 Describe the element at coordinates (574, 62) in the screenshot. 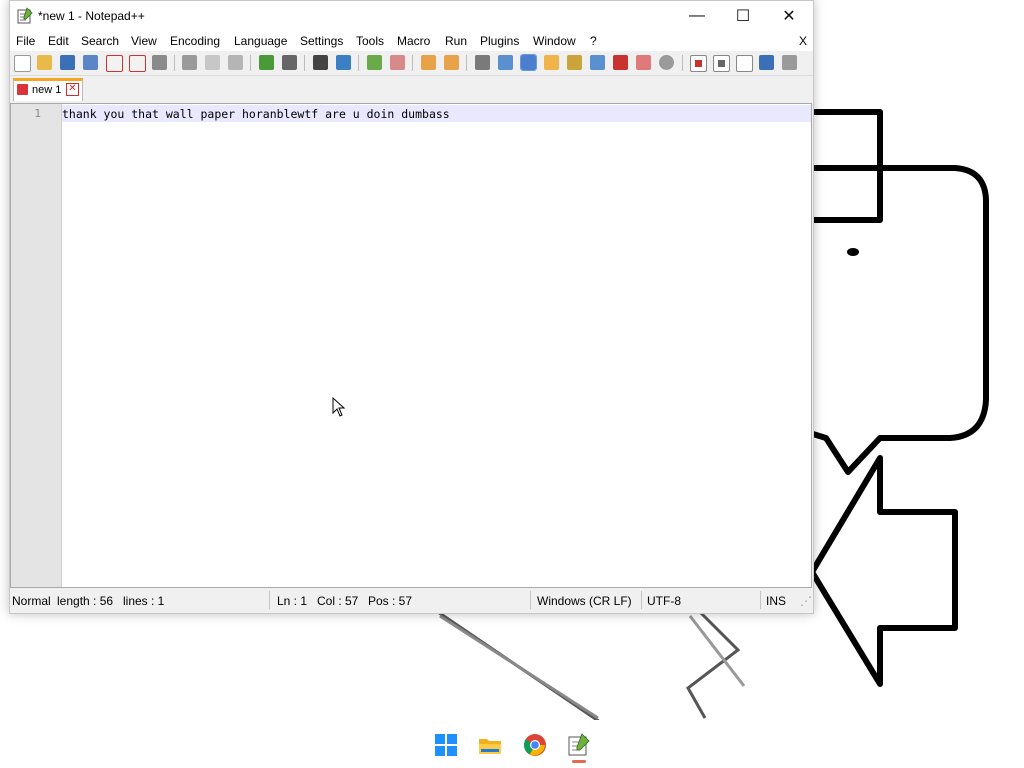

I see `document-map-icon` at that location.